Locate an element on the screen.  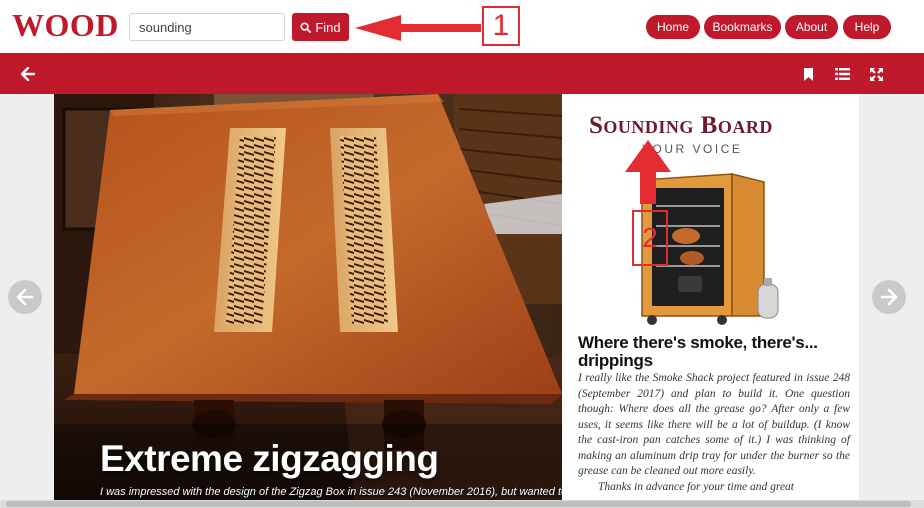
search-input is located at coordinates (207, 27).